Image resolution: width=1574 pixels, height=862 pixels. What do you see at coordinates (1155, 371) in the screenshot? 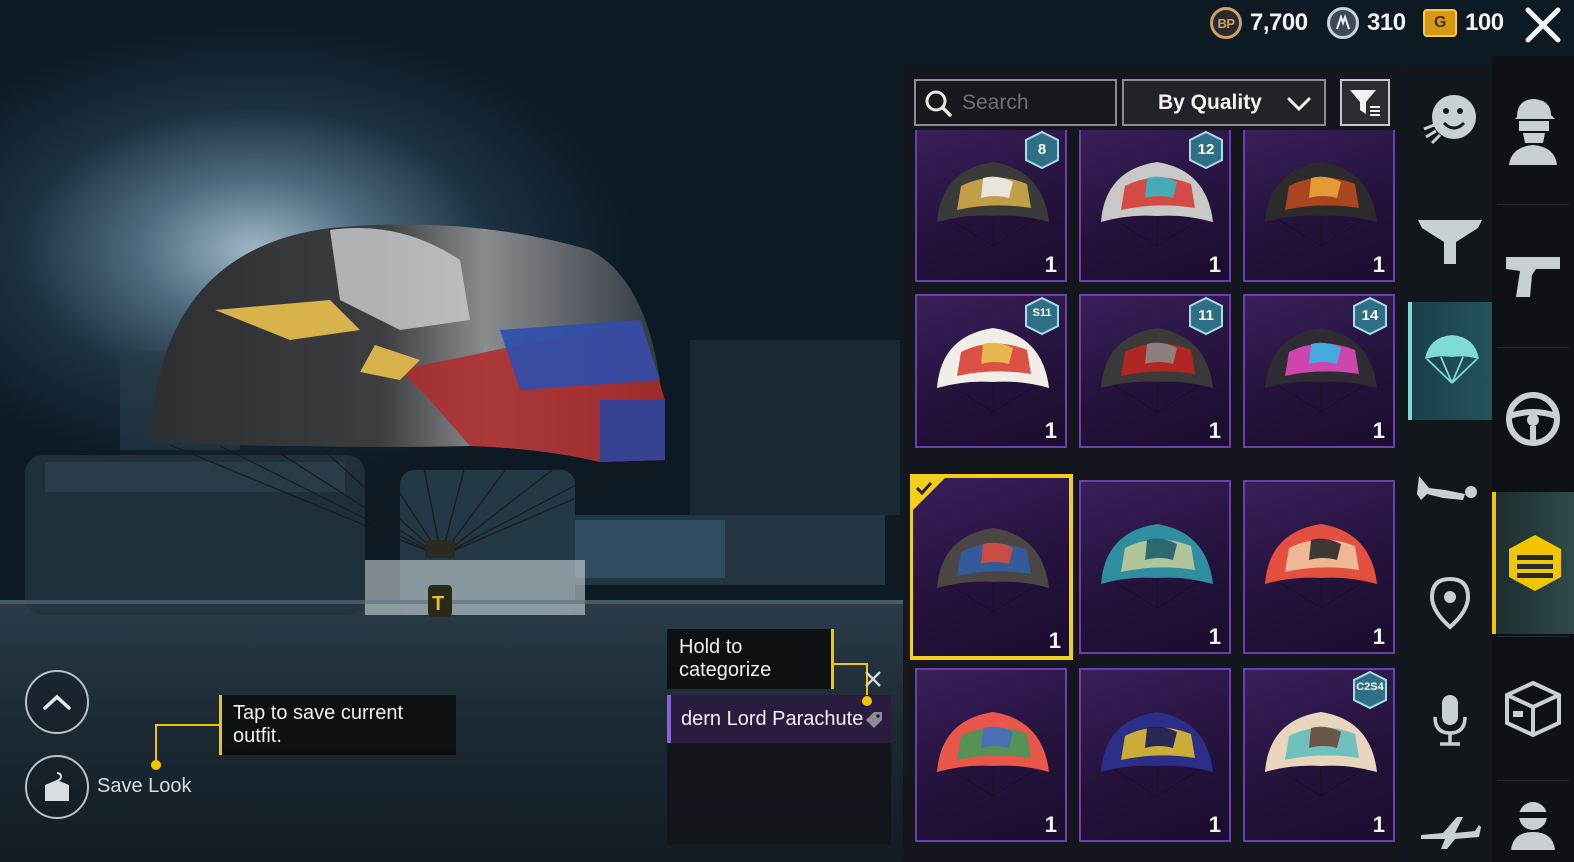
I see `inventory-item: 11 1` at bounding box center [1155, 371].